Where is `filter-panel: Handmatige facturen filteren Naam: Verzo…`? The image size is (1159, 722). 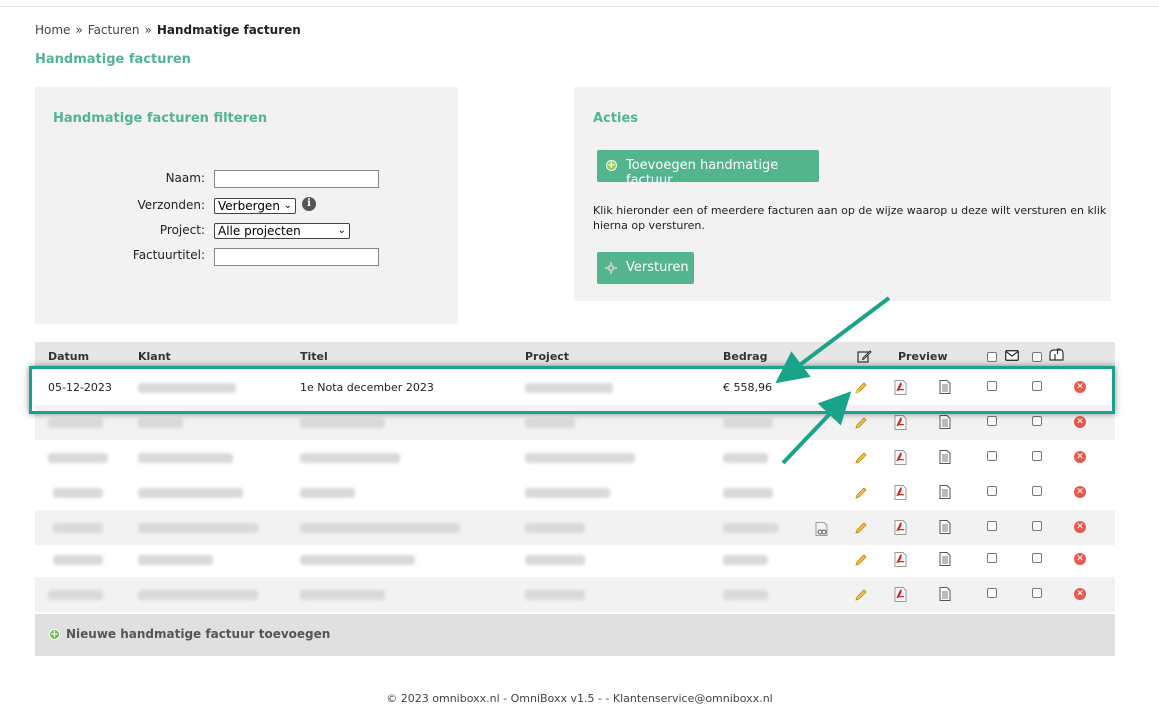 filter-panel: Handmatige facturen filteren Naam: Verzo… is located at coordinates (246, 205).